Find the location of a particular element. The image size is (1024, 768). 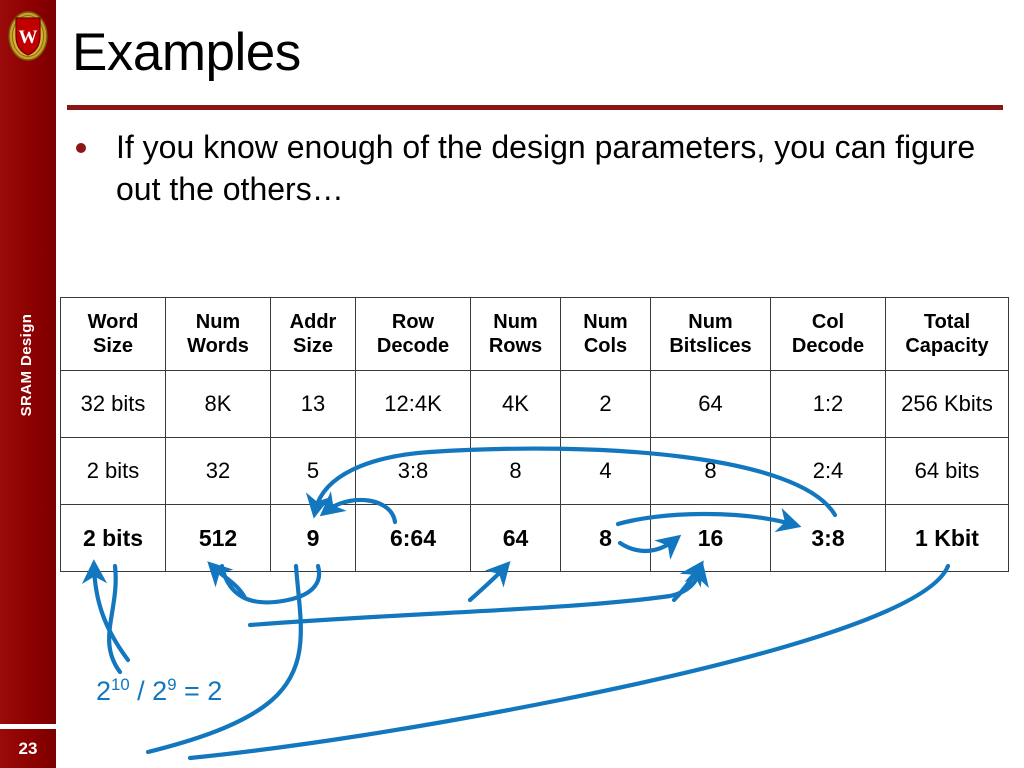

cell-num-cols: 8 is located at coordinates (605, 538).